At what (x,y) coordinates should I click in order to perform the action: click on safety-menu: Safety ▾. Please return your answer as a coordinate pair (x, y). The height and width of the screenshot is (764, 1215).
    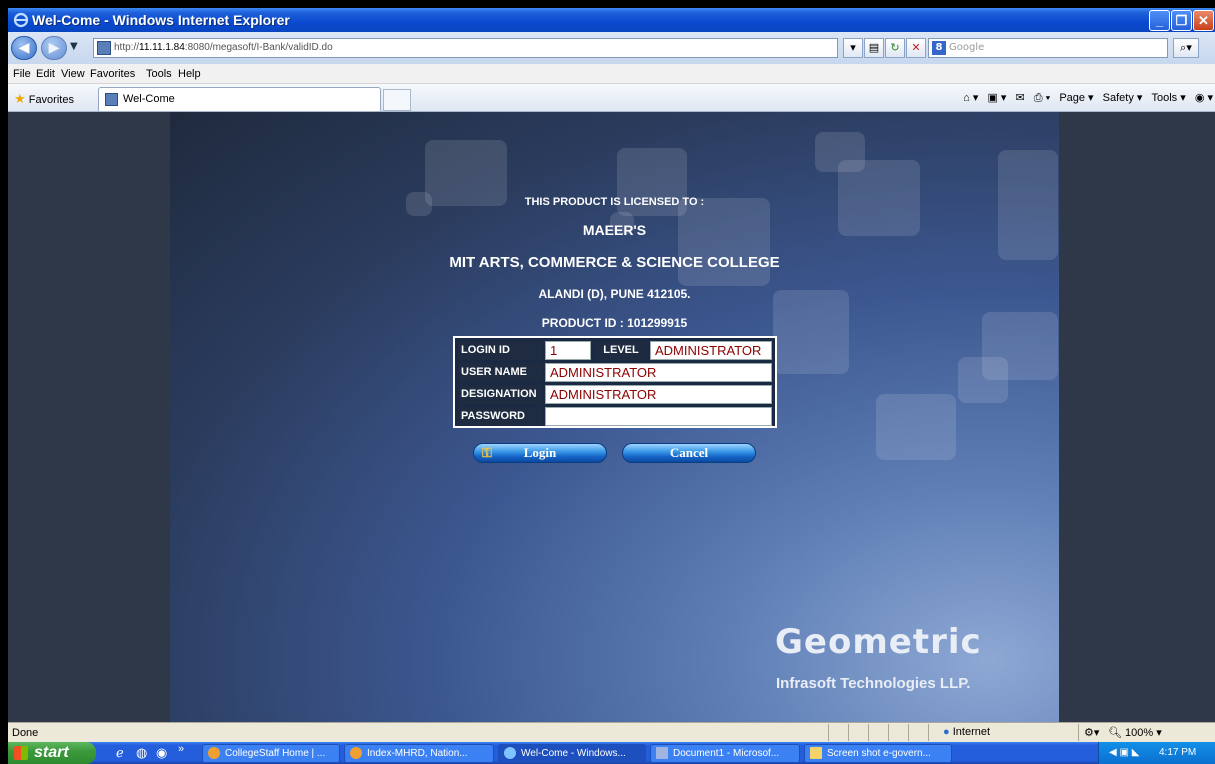
    Looking at the image, I should click on (1123, 98).